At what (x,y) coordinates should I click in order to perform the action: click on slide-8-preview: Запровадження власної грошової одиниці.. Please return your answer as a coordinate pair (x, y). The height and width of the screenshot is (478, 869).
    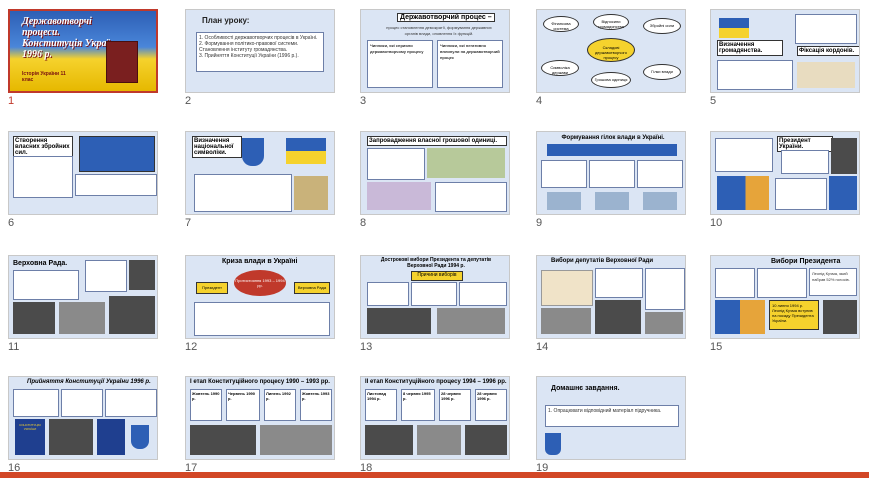
    Looking at the image, I should click on (435, 173).